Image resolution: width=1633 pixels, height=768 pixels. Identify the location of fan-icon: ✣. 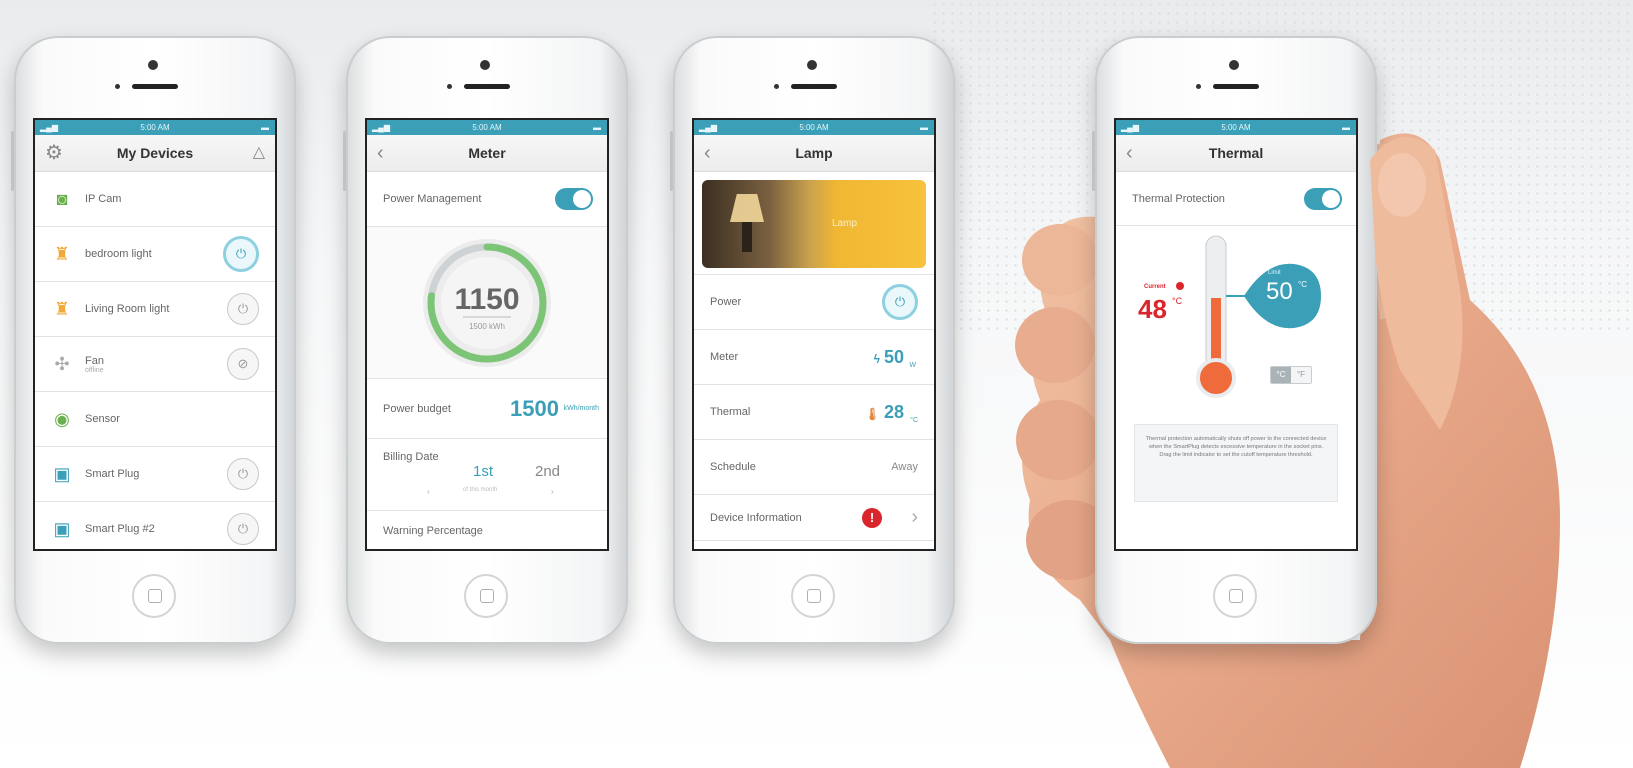
(62, 363).